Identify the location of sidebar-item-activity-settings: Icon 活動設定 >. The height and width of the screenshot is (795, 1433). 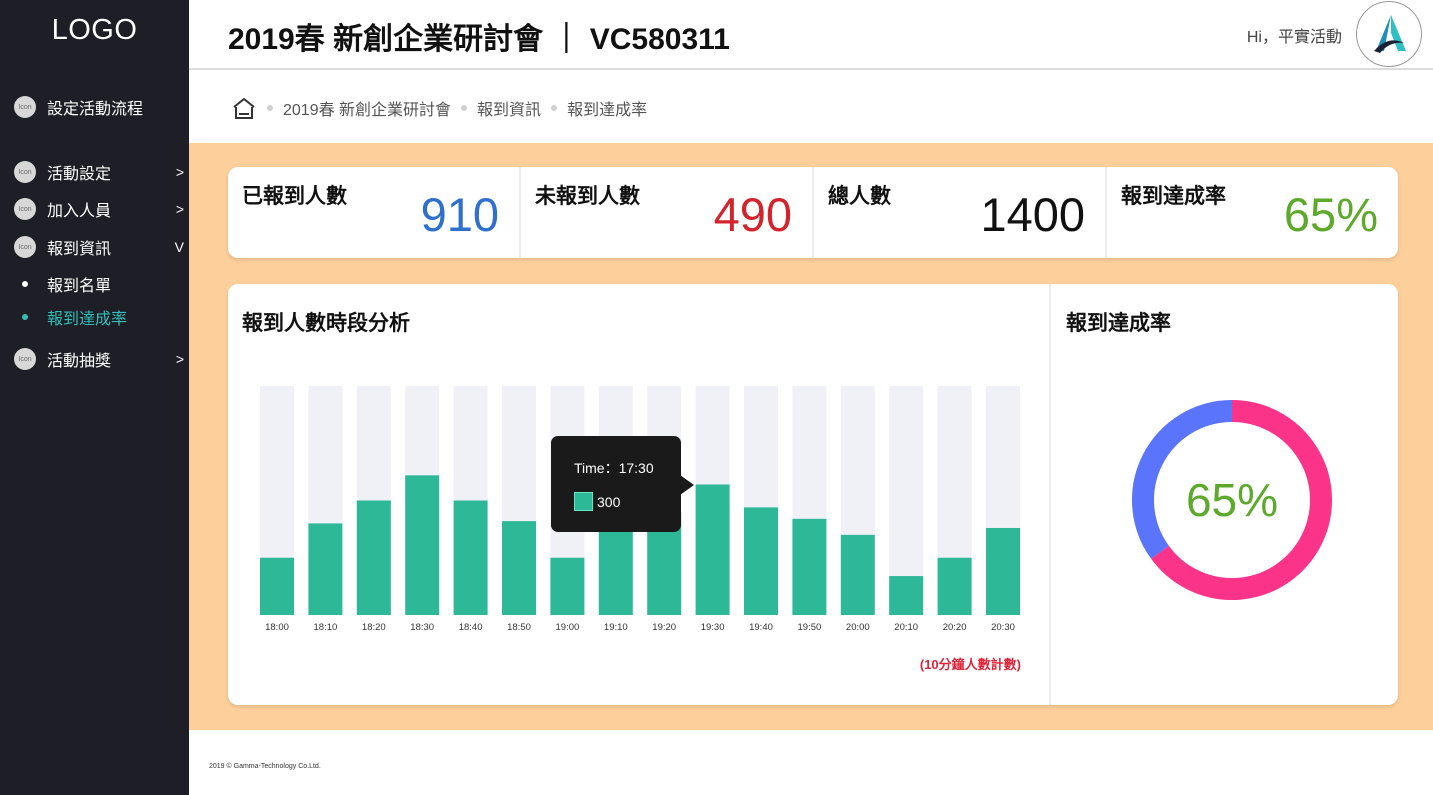
(99, 172).